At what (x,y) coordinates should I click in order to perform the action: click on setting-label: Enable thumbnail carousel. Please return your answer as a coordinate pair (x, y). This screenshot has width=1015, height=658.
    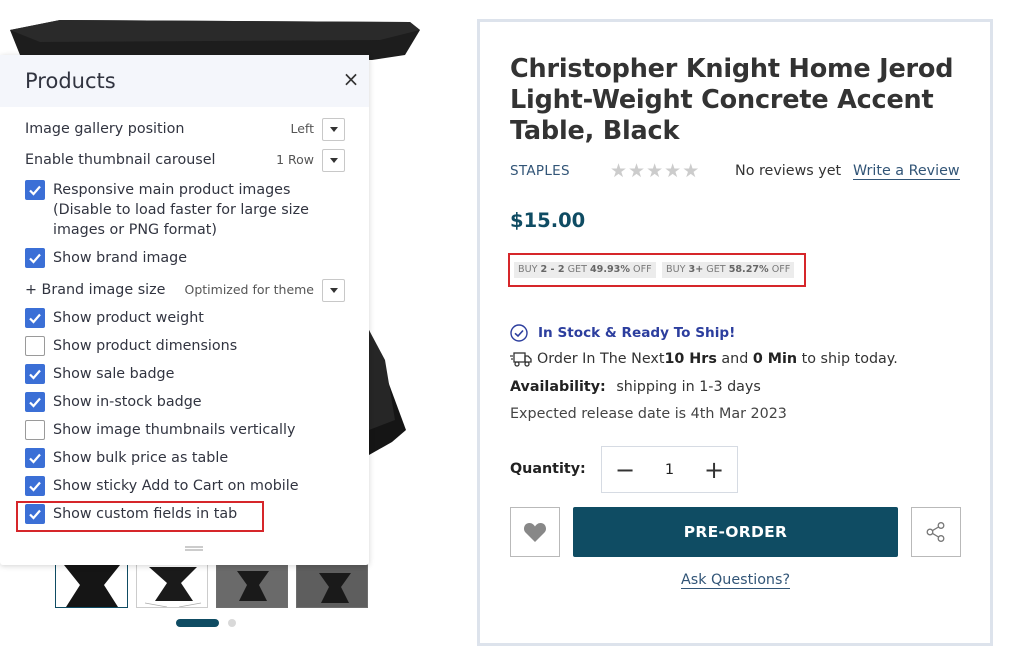
    Looking at the image, I should click on (120, 160).